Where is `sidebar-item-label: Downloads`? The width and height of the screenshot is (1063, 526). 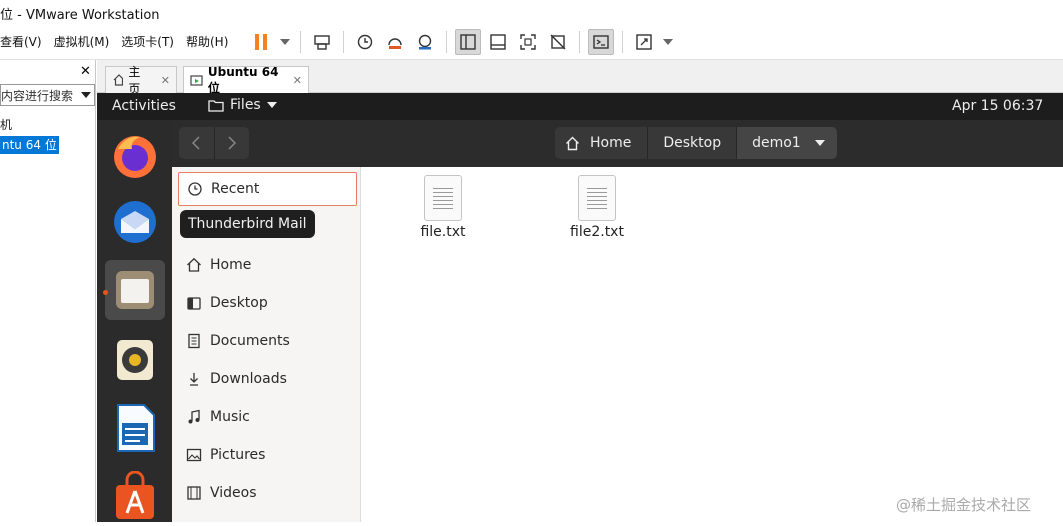
sidebar-item-label: Downloads is located at coordinates (248, 379).